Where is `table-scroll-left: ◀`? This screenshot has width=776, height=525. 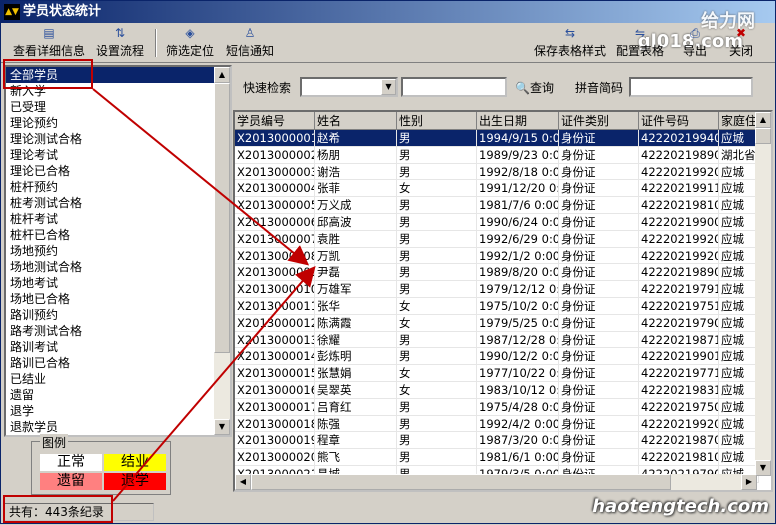
table-scroll-left: ◀ is located at coordinates (243, 482).